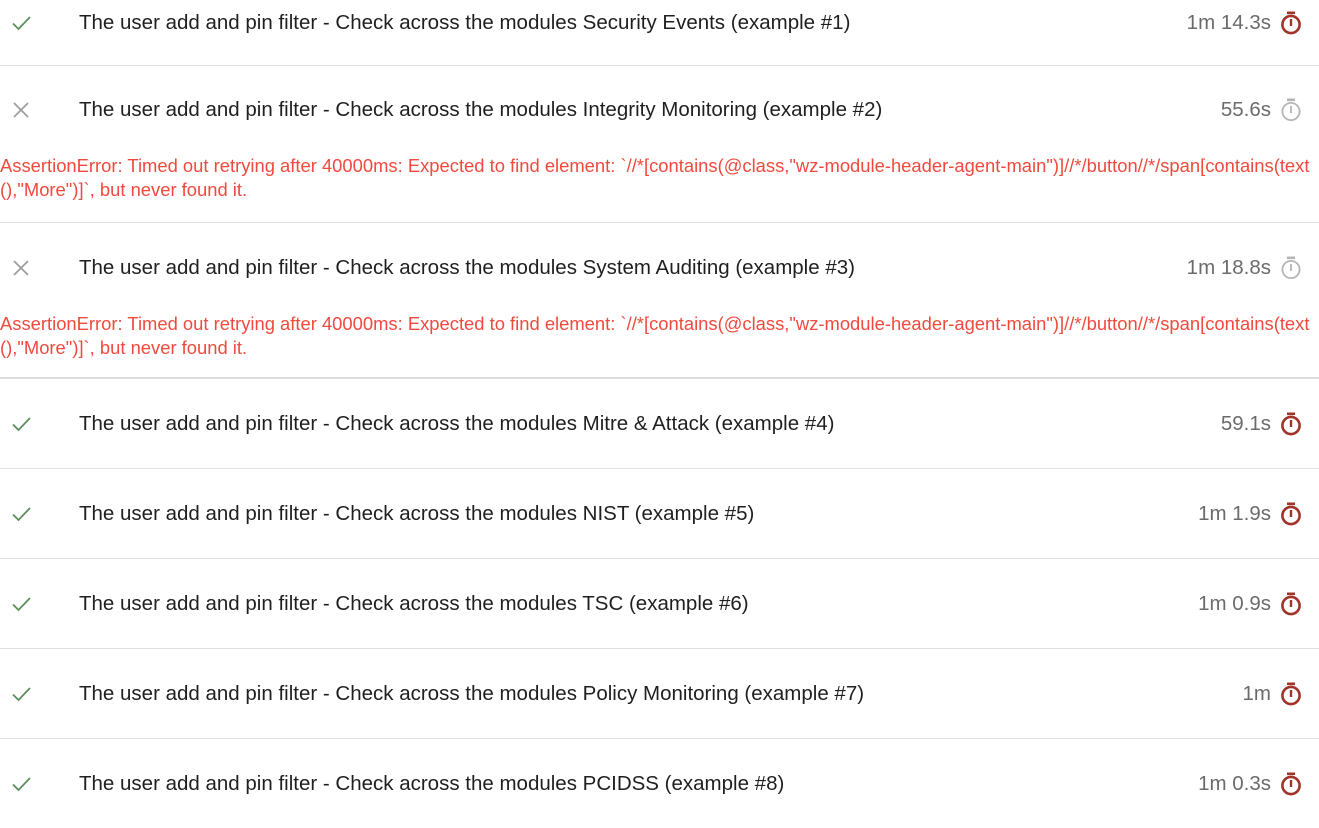  Describe the element at coordinates (1256, 693) in the screenshot. I see `test-duration: 1m` at that location.